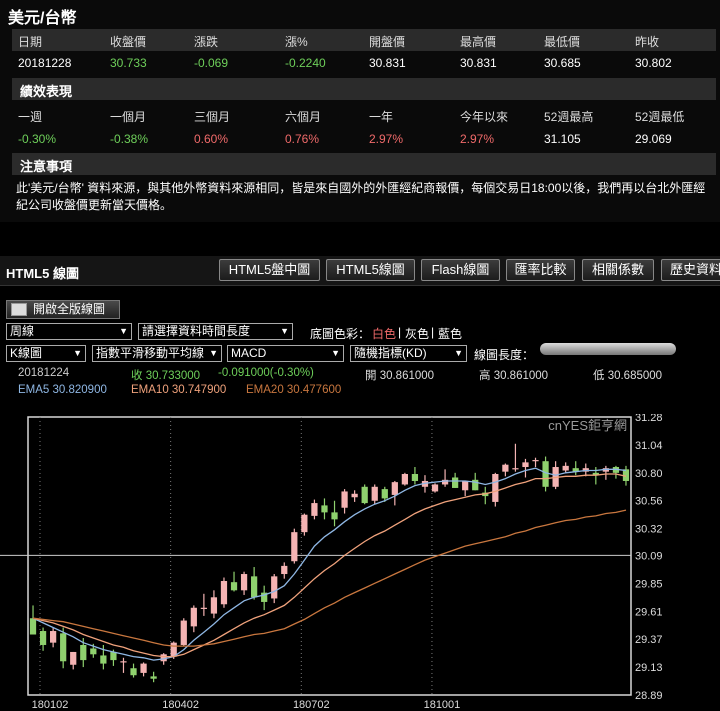  I want to click on quote-value: 30.685, so click(562, 63).